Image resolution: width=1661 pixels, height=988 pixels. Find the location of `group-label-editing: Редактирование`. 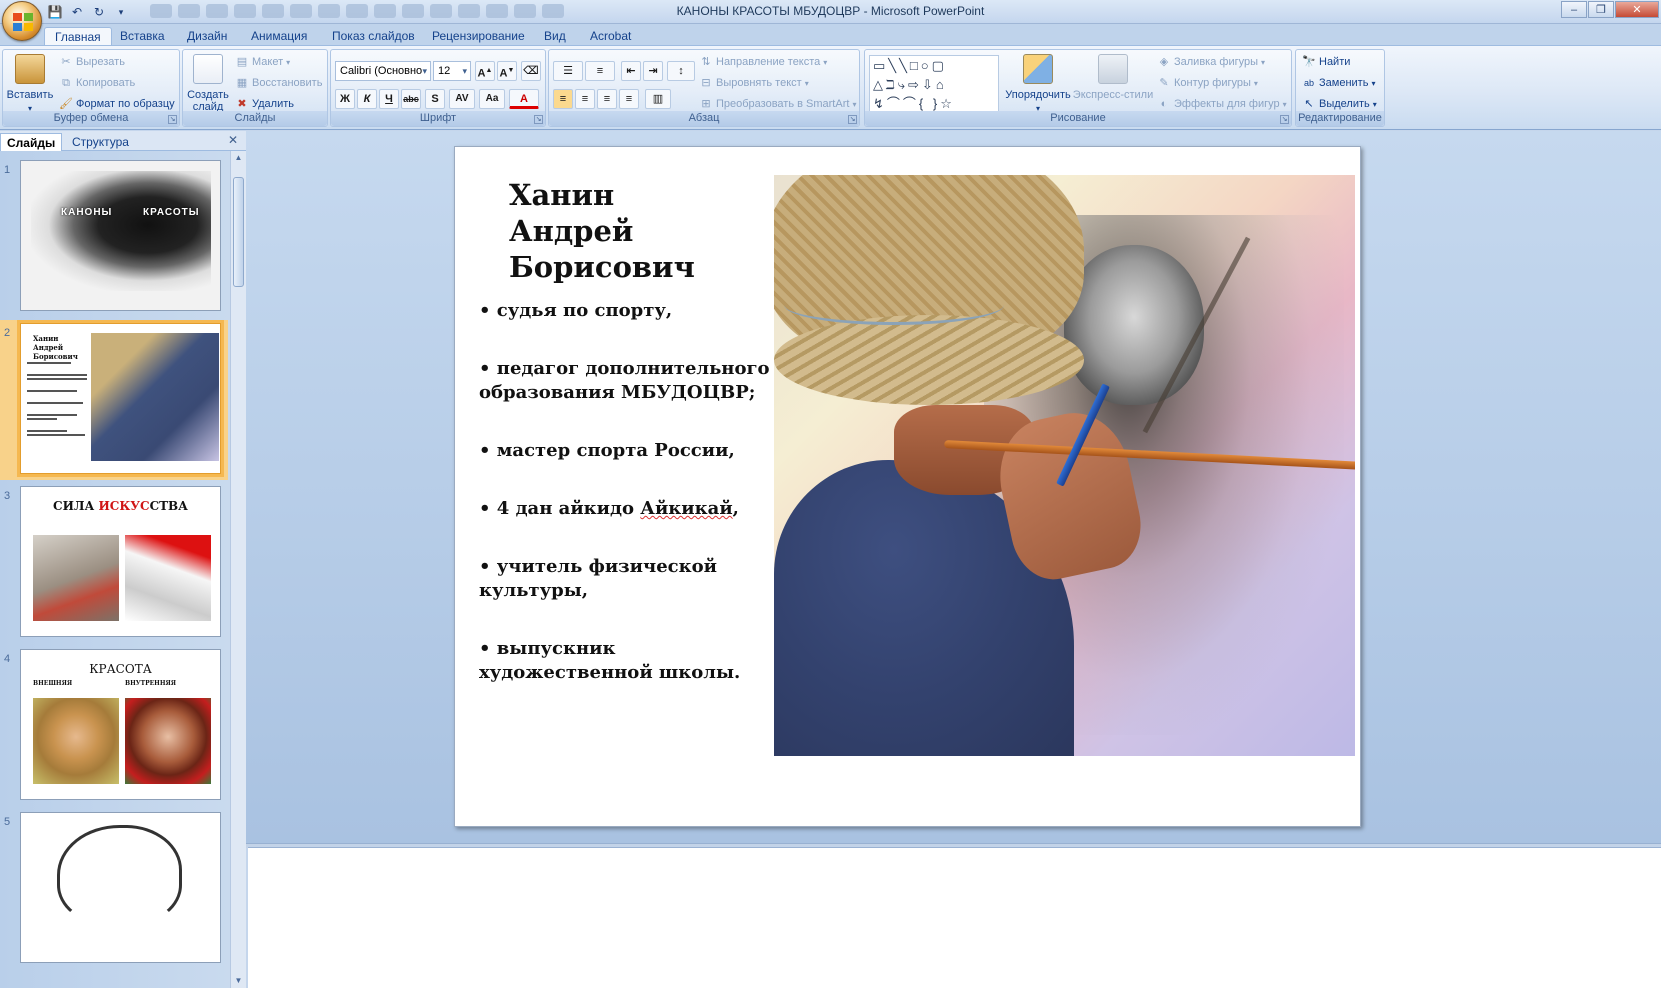

group-label-editing: Редактирование is located at coordinates (1340, 118).